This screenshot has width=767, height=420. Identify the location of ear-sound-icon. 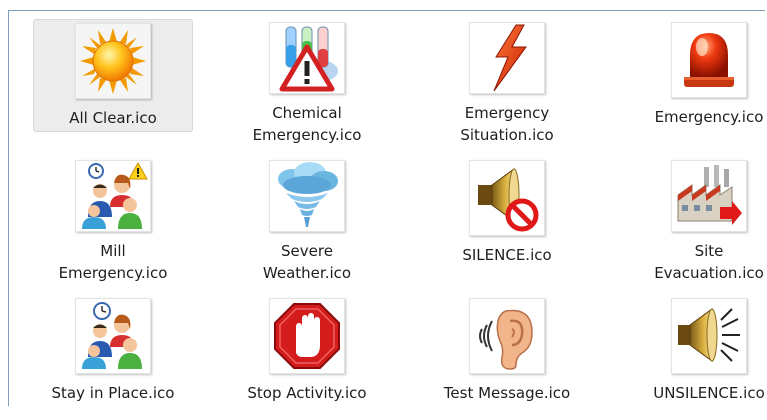
(506, 339).